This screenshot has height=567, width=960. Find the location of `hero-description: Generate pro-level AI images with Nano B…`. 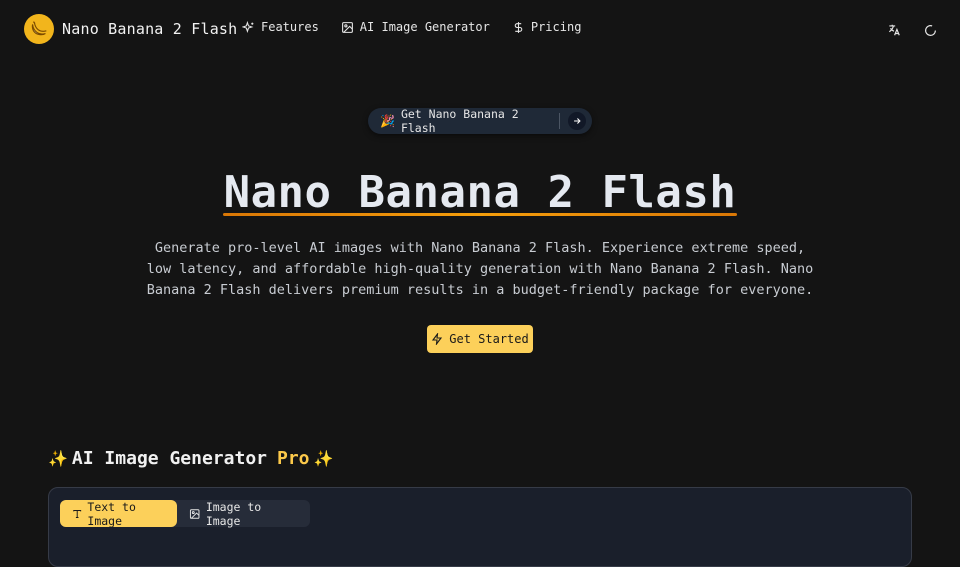

hero-description: Generate pro-level AI images with Nano B… is located at coordinates (480, 269).